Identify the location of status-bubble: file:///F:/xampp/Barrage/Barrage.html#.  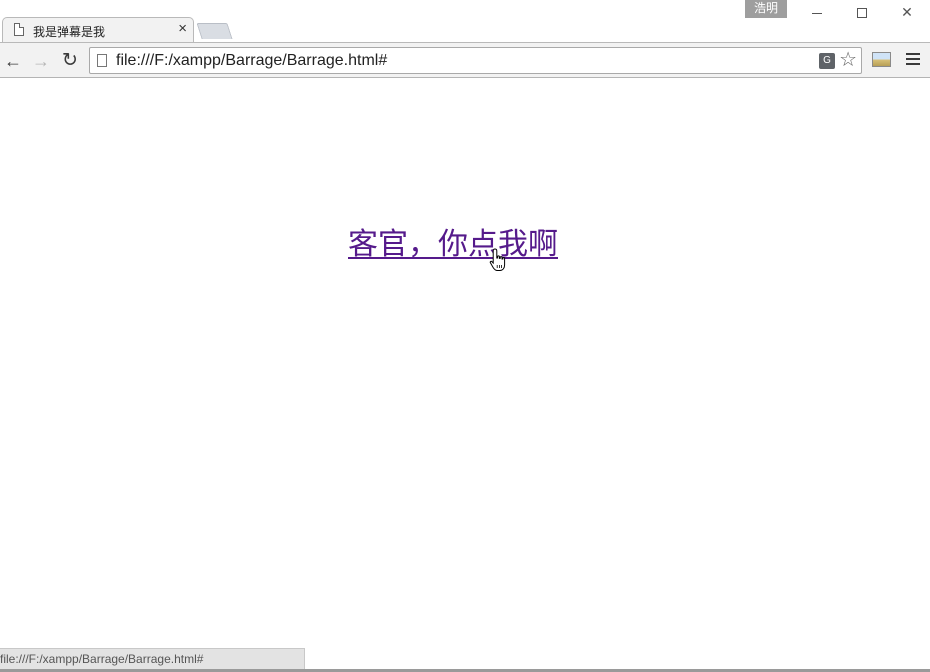
(152, 659).